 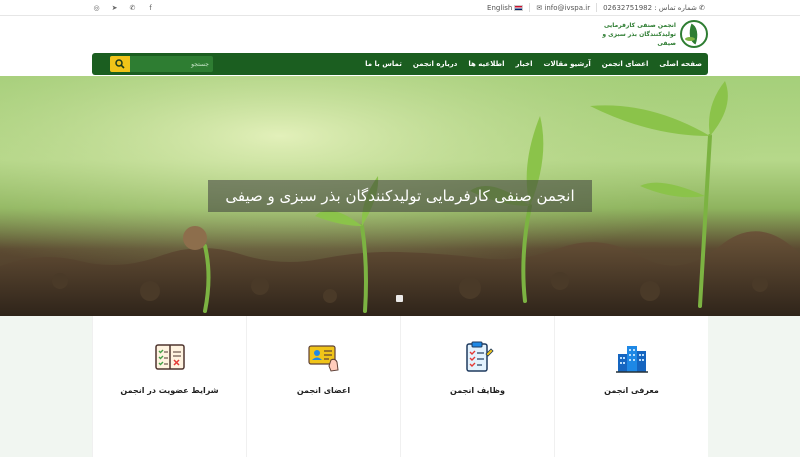 What do you see at coordinates (631, 390) in the screenshot?
I see `feature-label: معرفی انجمن` at bounding box center [631, 390].